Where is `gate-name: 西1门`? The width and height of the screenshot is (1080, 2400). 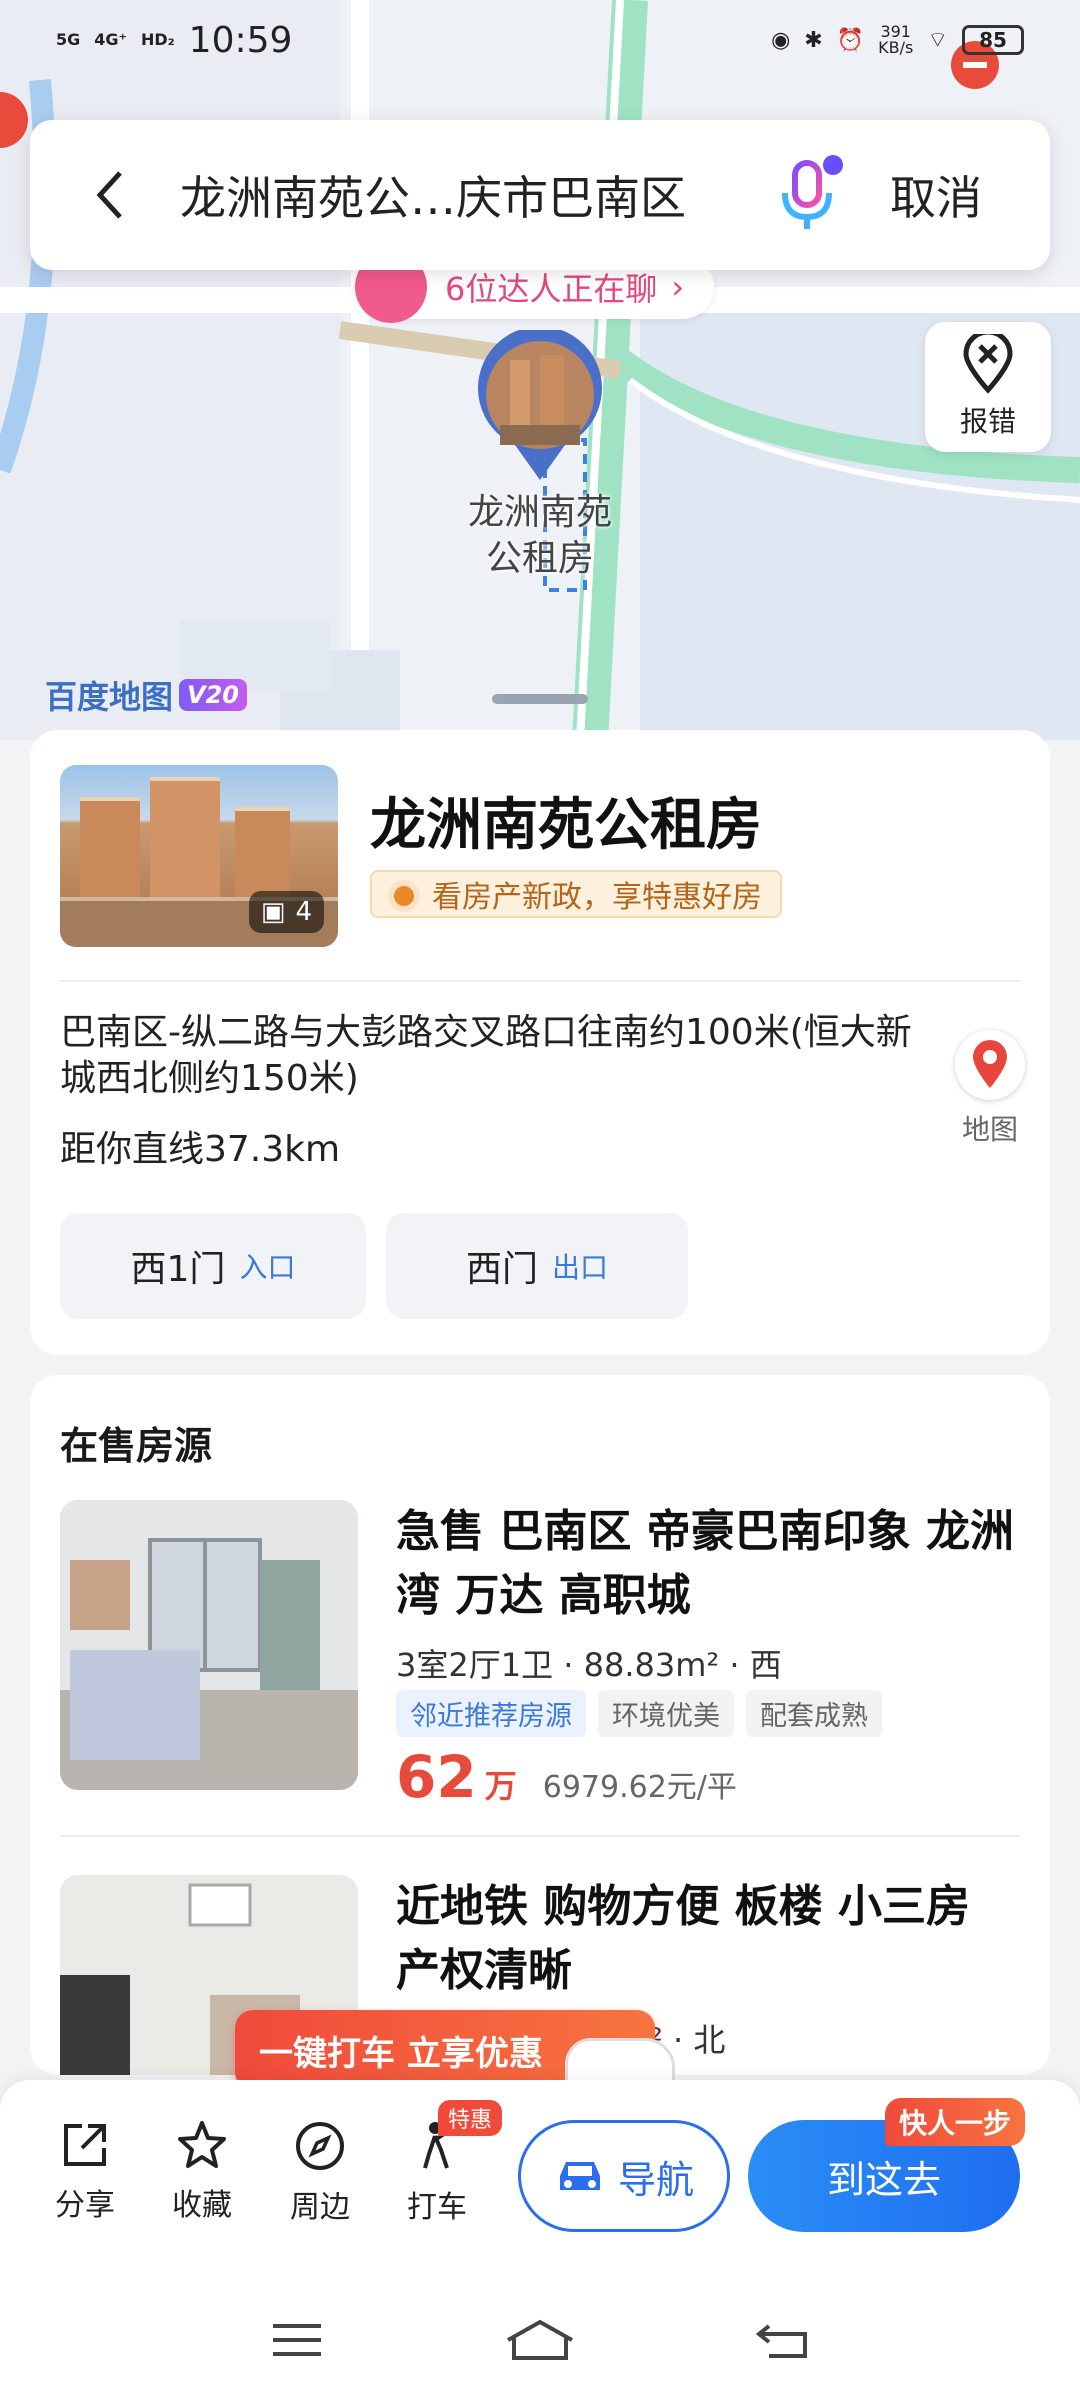 gate-name: 西1门 is located at coordinates (178, 1269).